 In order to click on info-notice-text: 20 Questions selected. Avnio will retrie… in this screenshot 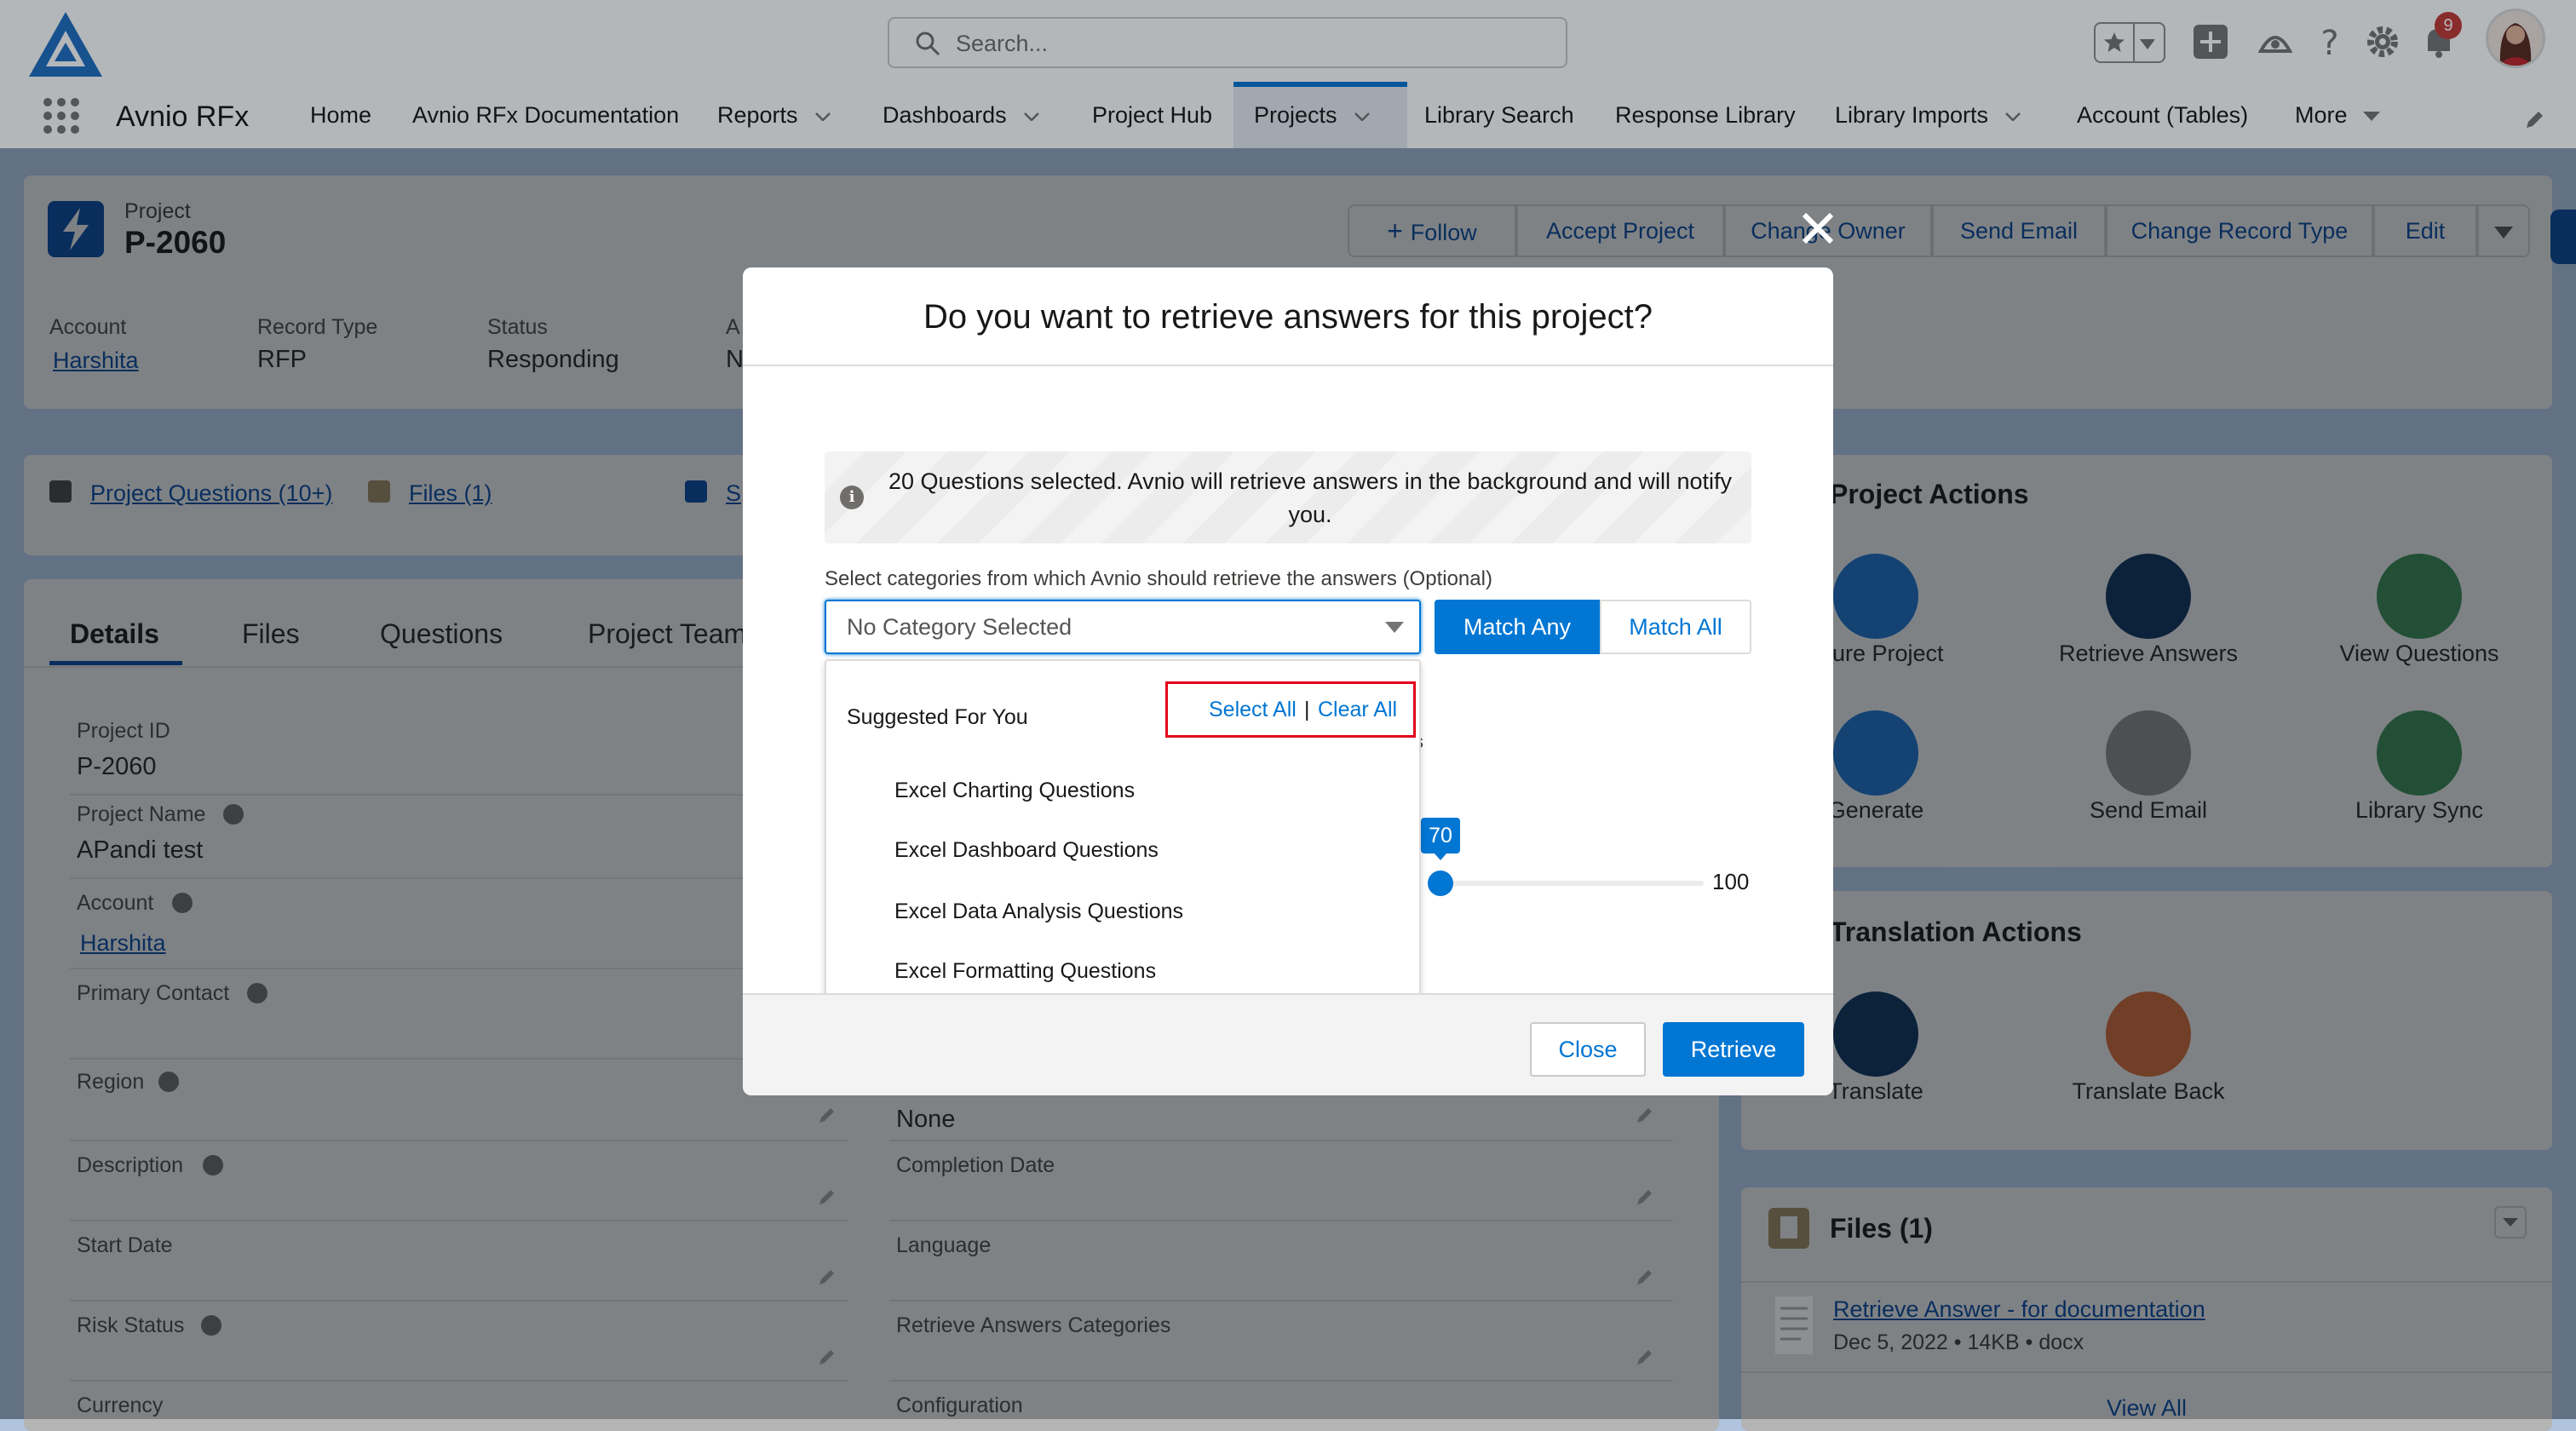, I will do `click(1311, 497)`.